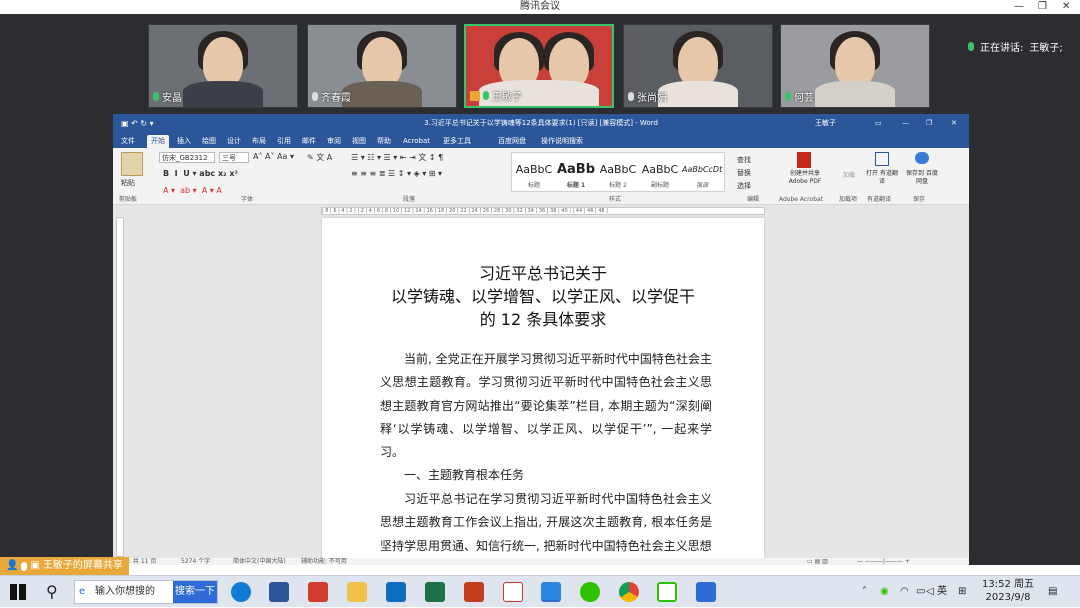 The height and width of the screenshot is (608, 1080). What do you see at coordinates (1008, 584) in the screenshot?
I see `clock-time: 13:52 周五` at bounding box center [1008, 584].